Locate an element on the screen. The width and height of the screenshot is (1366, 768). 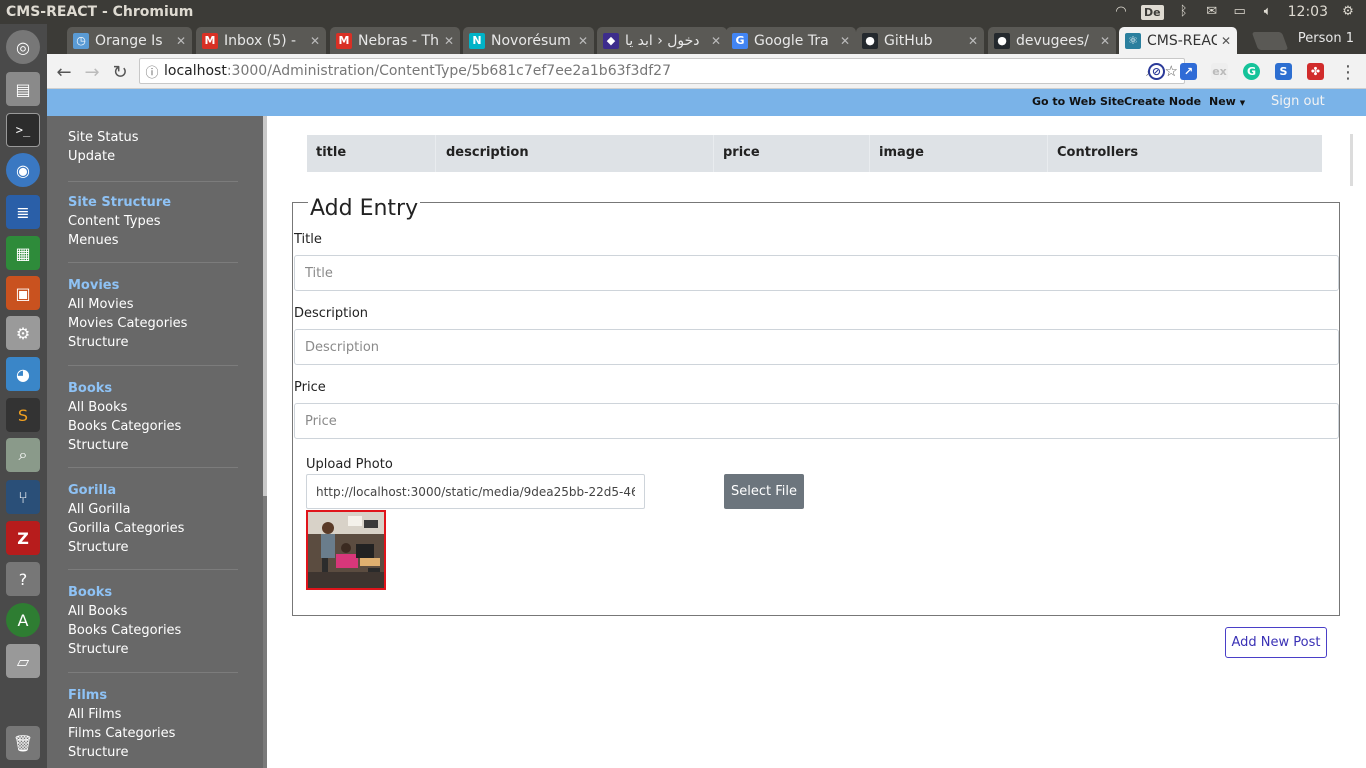
block-extension-icon: ⊘ is located at coordinates (1156, 71).